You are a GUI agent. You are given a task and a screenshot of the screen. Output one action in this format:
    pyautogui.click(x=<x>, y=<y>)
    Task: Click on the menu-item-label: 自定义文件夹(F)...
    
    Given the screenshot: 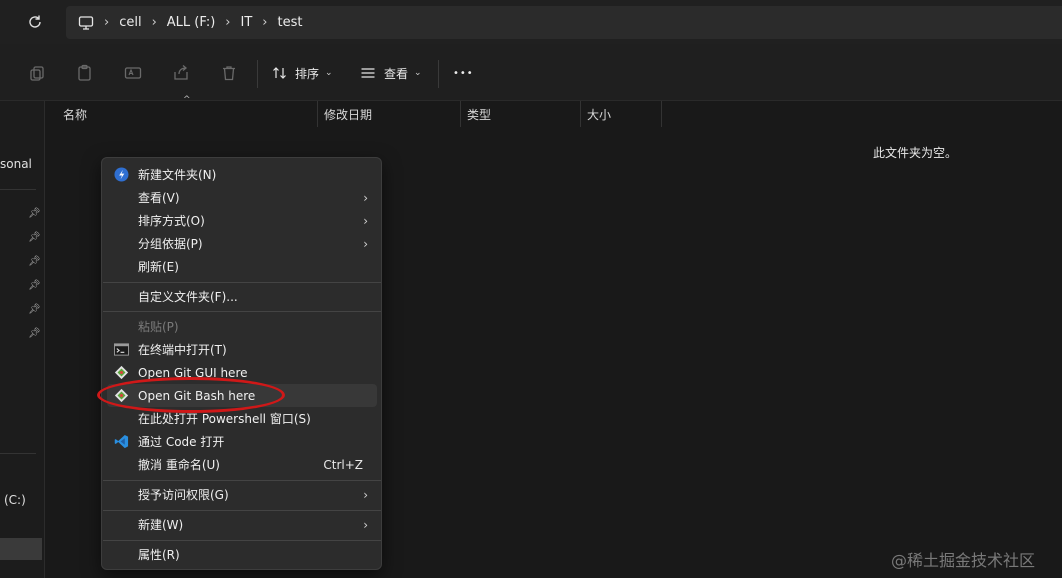 What is the action you would take?
    pyautogui.click(x=188, y=297)
    